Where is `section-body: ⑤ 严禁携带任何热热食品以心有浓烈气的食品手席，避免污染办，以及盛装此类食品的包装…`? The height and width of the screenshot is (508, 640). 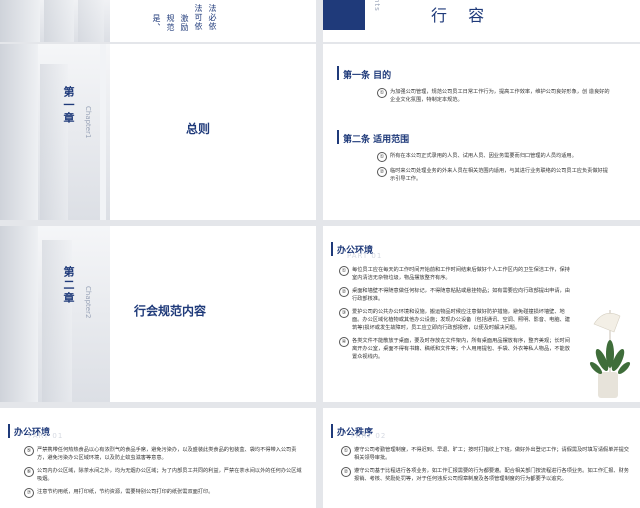
section-body: ⑤ 严禁携带任何热热食品以心有浓烈气的食品手席，避免污染办，以及盛装此类食品的包装… is located at coordinates (165, 474).